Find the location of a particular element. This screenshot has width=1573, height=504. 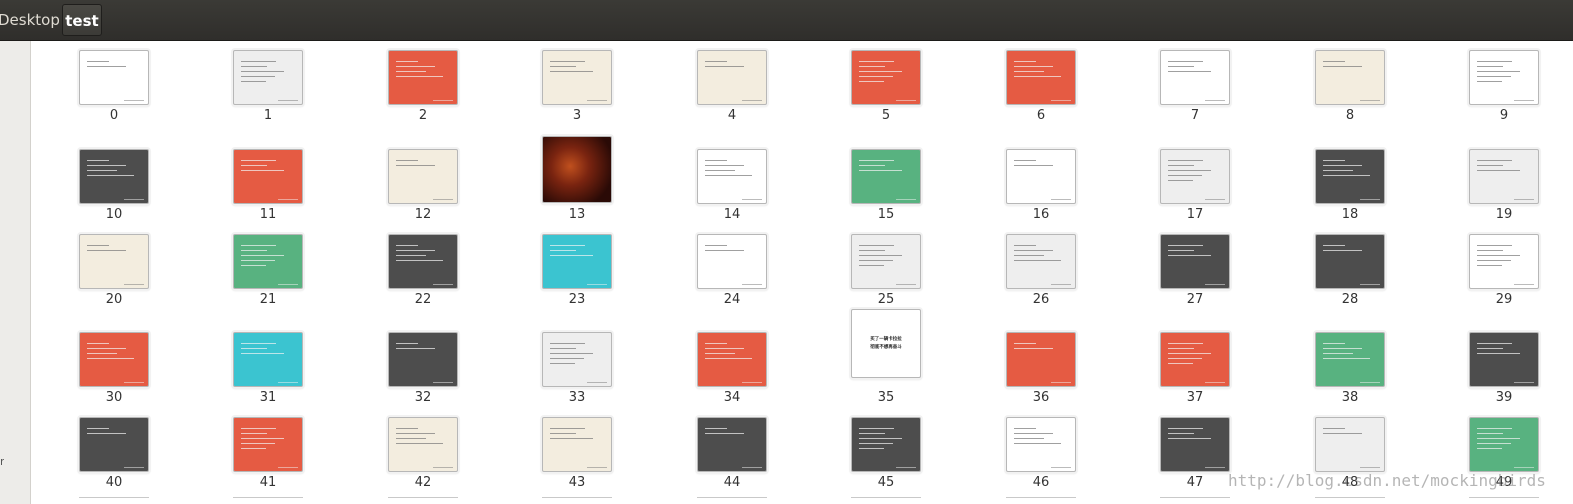

file-item: 45 is located at coordinates (886, 460).